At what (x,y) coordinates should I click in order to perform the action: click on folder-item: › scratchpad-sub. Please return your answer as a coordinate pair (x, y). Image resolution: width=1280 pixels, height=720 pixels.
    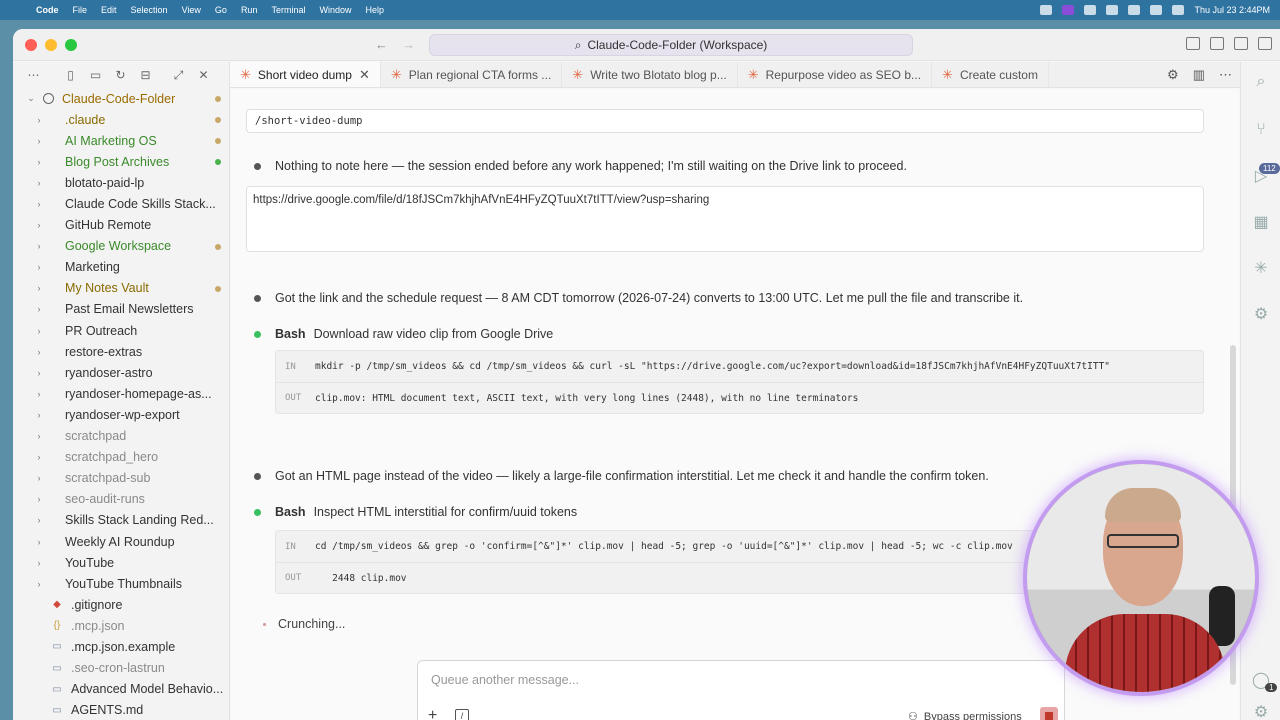
    Looking at the image, I should click on (121, 478).